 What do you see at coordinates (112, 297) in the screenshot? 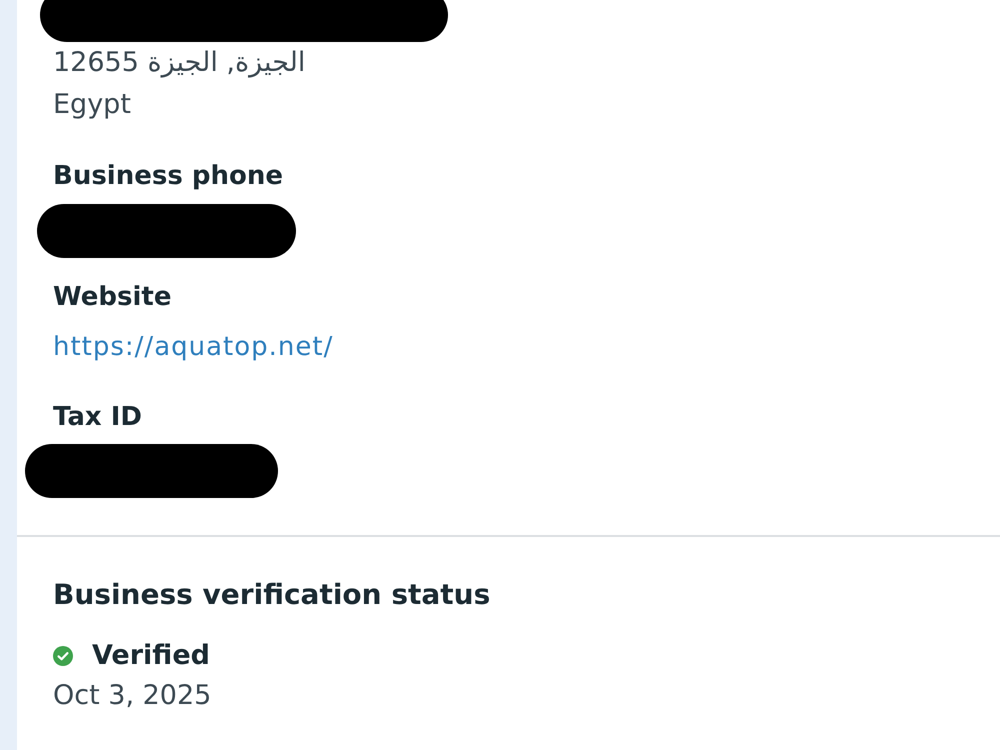
I see `field-label: Website` at bounding box center [112, 297].